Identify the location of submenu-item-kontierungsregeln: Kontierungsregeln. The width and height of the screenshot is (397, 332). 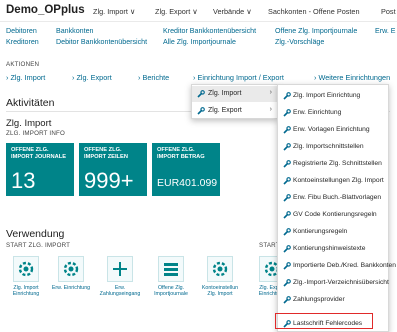
(333, 231).